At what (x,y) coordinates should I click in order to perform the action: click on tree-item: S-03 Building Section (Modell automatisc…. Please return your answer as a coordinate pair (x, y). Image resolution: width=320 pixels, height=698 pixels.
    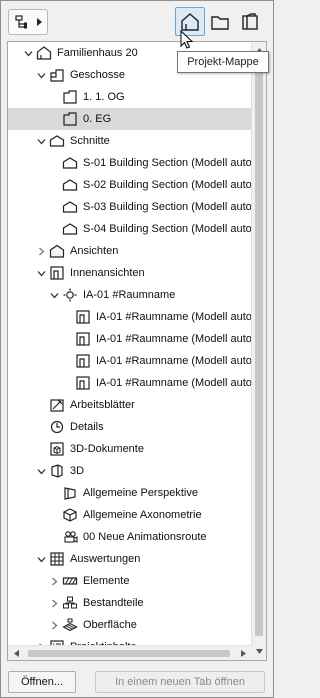
    Looking at the image, I should click on (130, 207).